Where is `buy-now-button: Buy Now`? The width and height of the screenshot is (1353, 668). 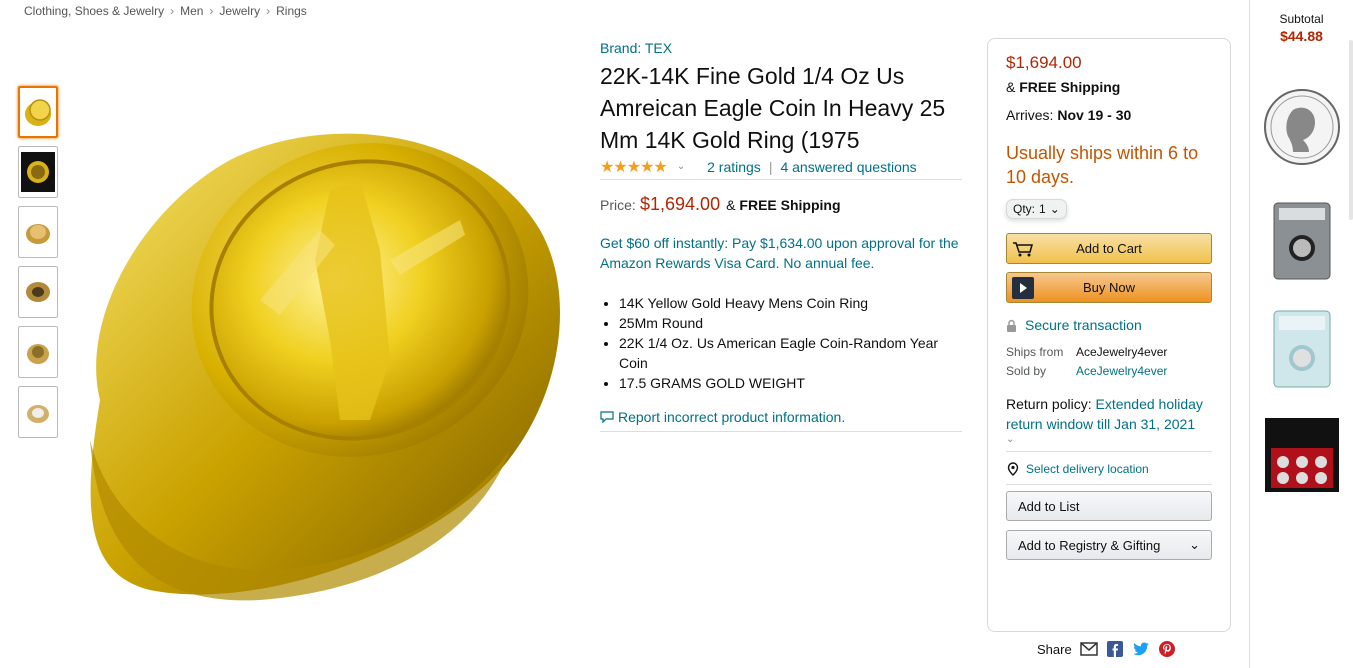
buy-now-button: Buy Now is located at coordinates (1109, 287).